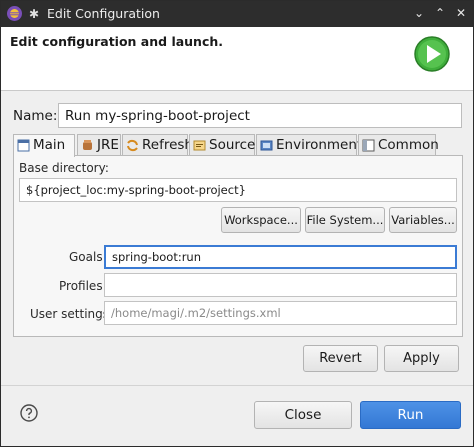 The image size is (474, 447). Describe the element at coordinates (88, 257) in the screenshot. I see `goals-label: Goals:` at that location.